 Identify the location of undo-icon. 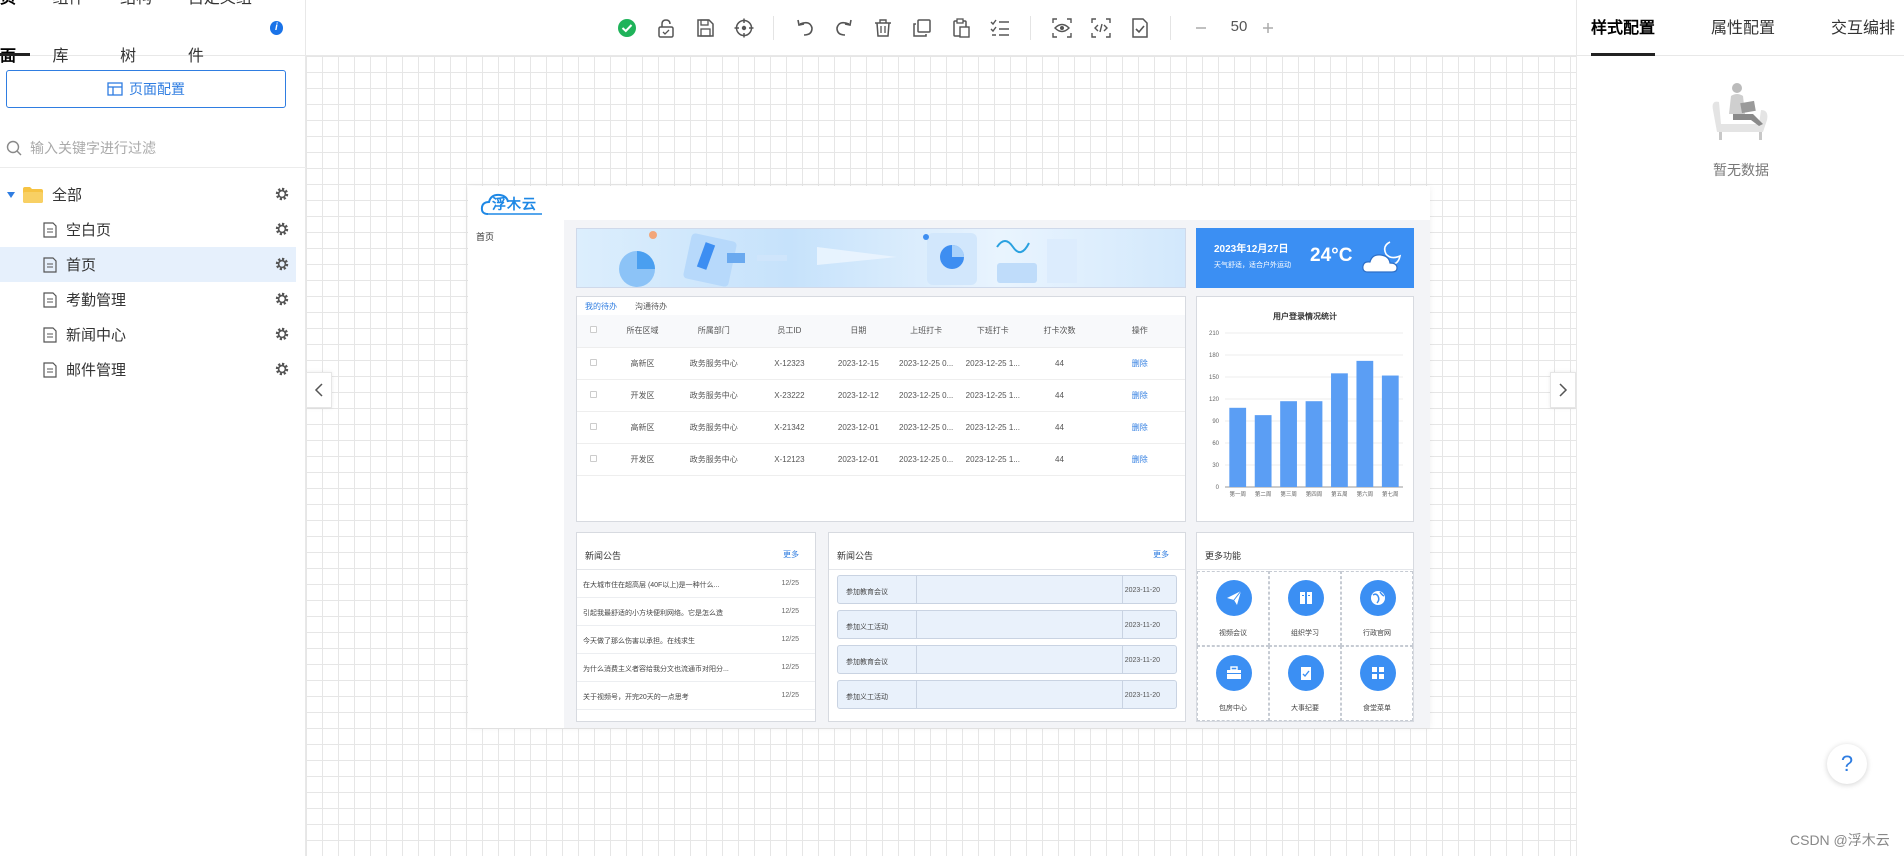
(805, 28).